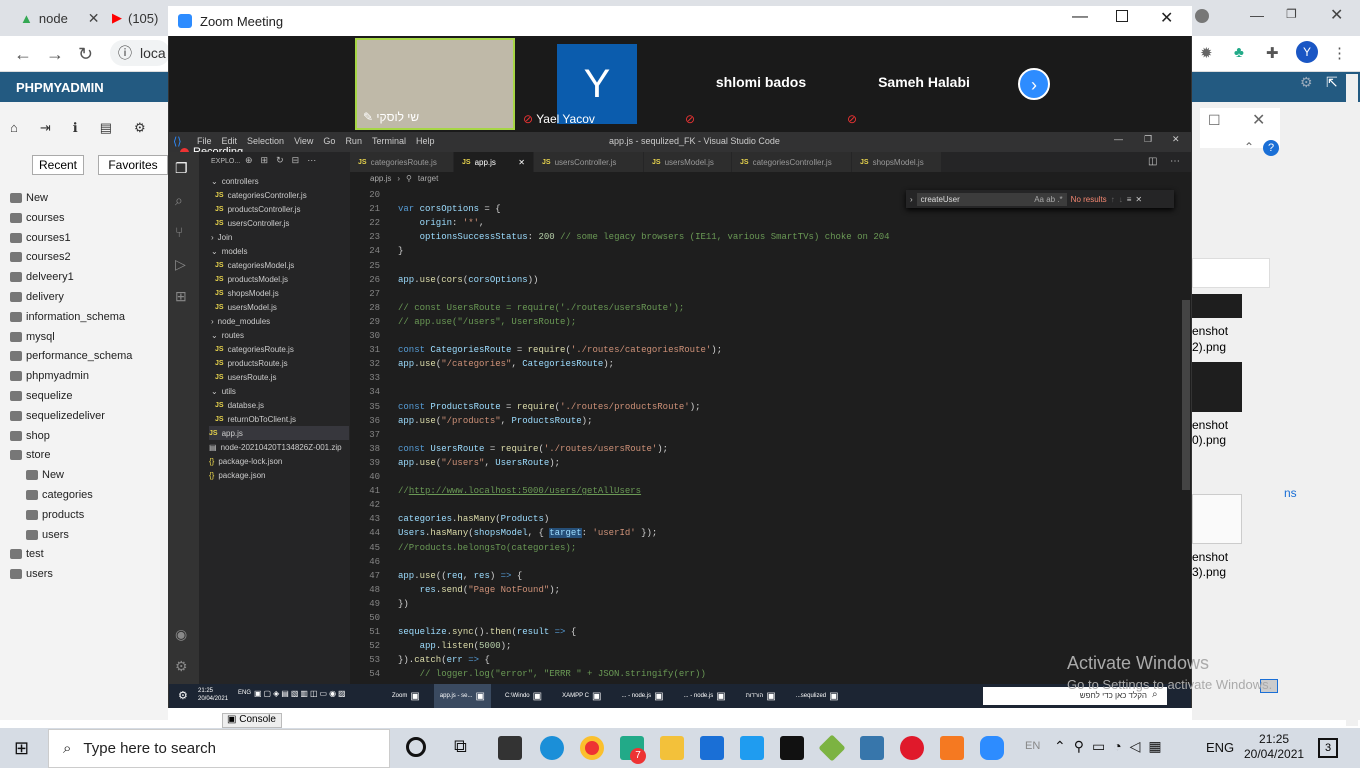 The height and width of the screenshot is (768, 1360). Describe the element at coordinates (1328, 748) in the screenshot. I see `notification-center-icon: 3` at that location.